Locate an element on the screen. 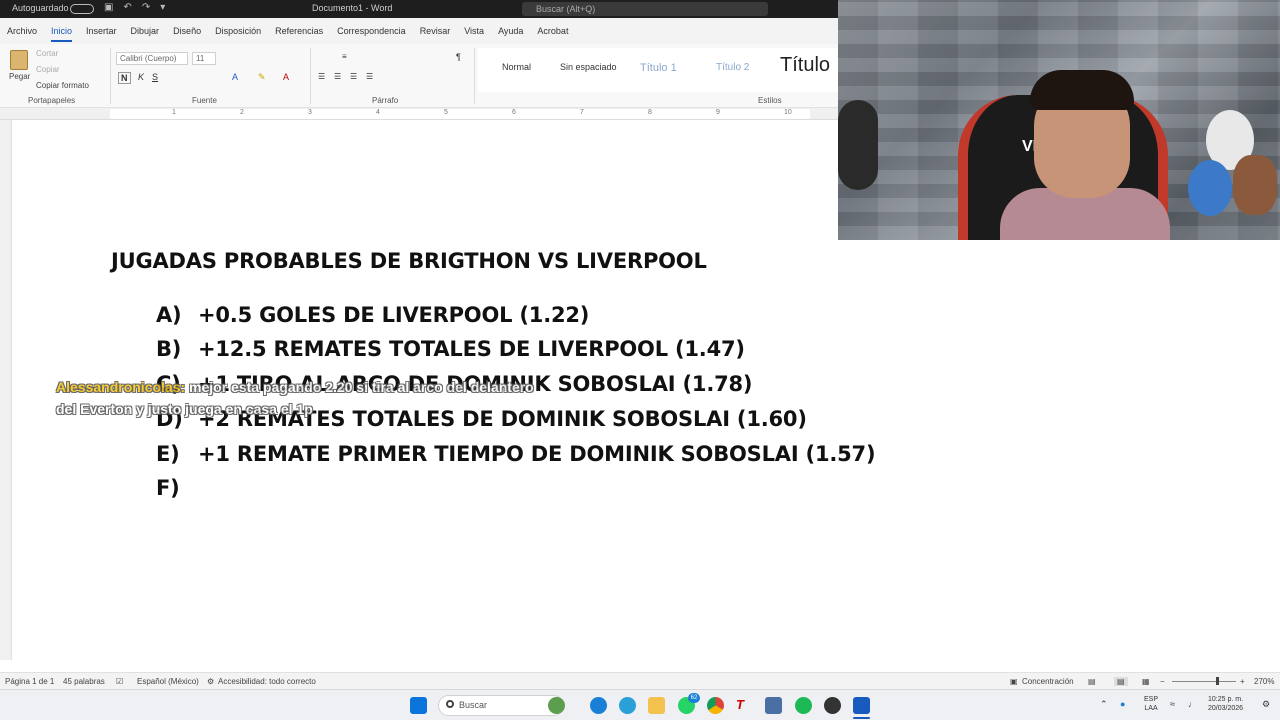 The width and height of the screenshot is (1280, 720). search-icon is located at coordinates (450, 704).